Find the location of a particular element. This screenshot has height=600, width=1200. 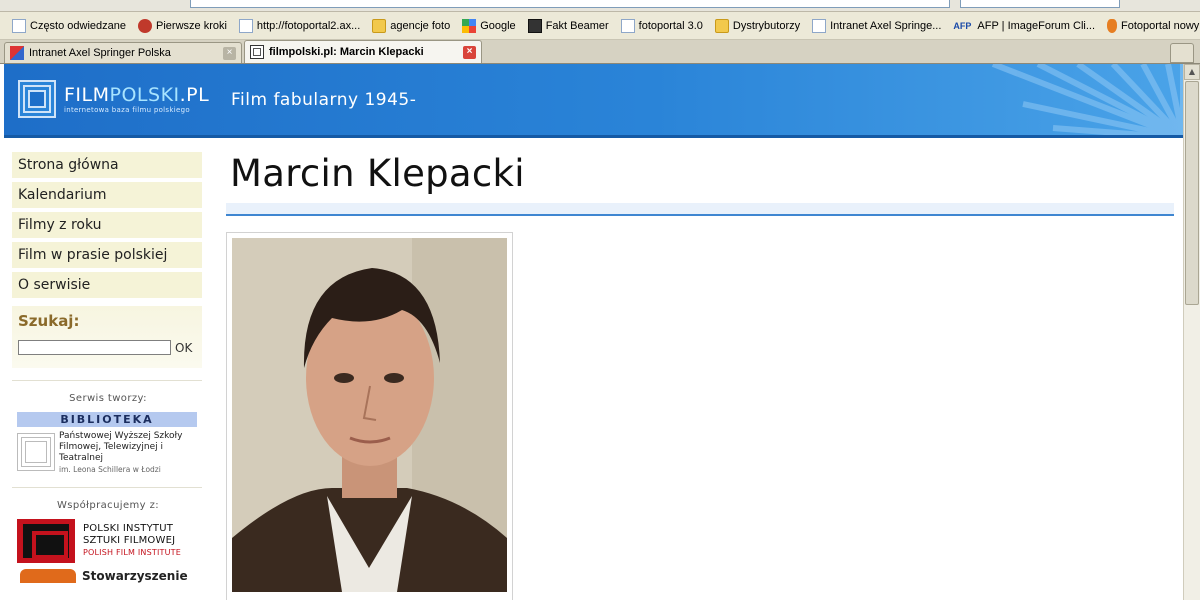

logo-tagline: internetowa baza filmu polskiego is located at coordinates (127, 110).